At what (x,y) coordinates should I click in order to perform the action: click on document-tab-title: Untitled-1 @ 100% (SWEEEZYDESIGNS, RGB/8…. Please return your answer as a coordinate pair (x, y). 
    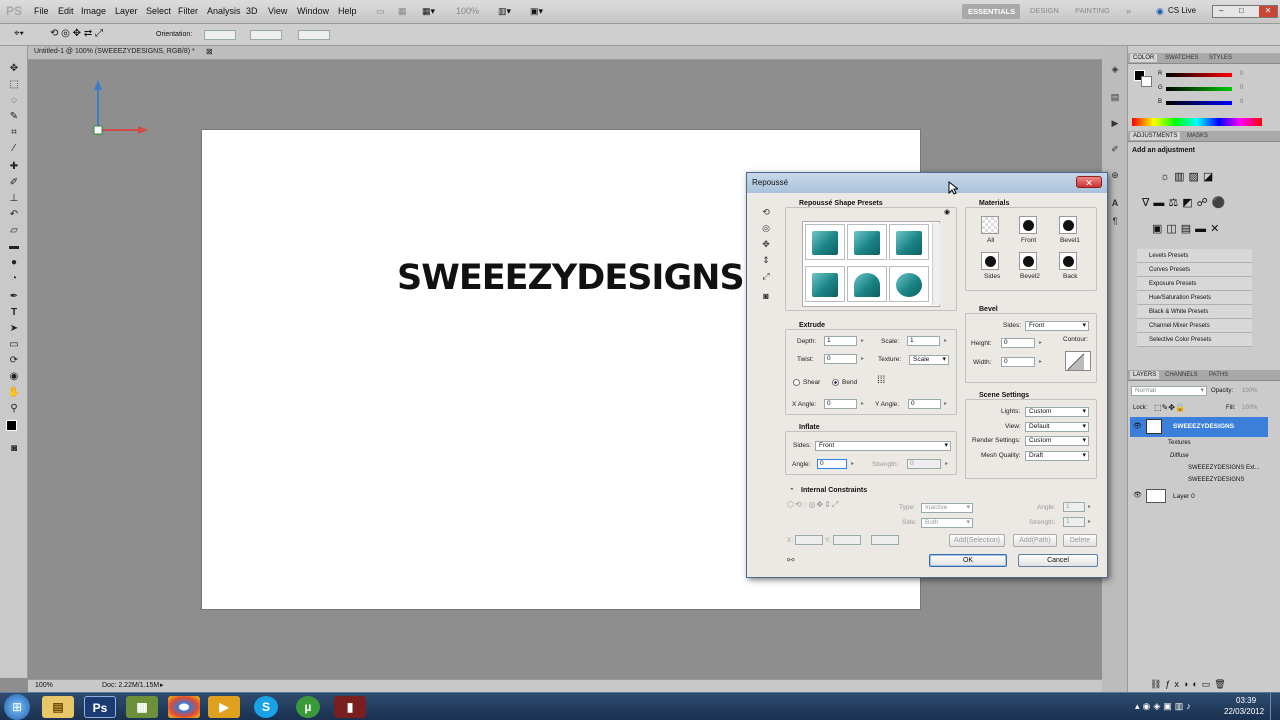
    Looking at the image, I should click on (114, 51).